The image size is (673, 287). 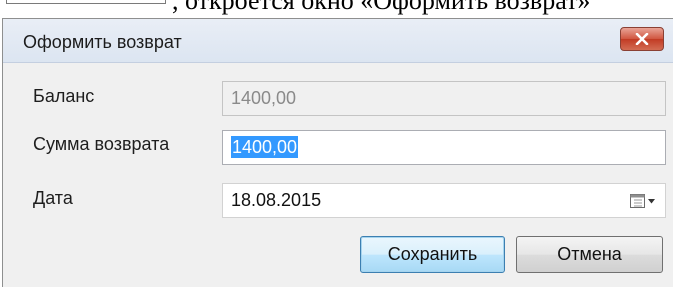 What do you see at coordinates (643, 201) in the screenshot?
I see `calendar-dropdown-icon` at bounding box center [643, 201].